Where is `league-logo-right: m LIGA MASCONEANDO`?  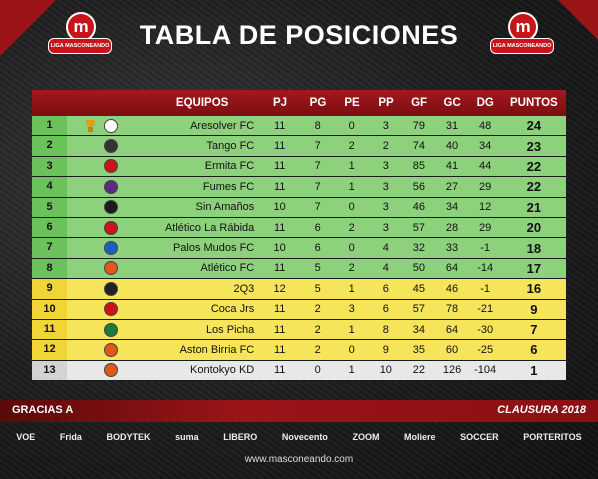
league-logo-right: m LIGA MASCONEANDO is located at coordinates (522, 37).